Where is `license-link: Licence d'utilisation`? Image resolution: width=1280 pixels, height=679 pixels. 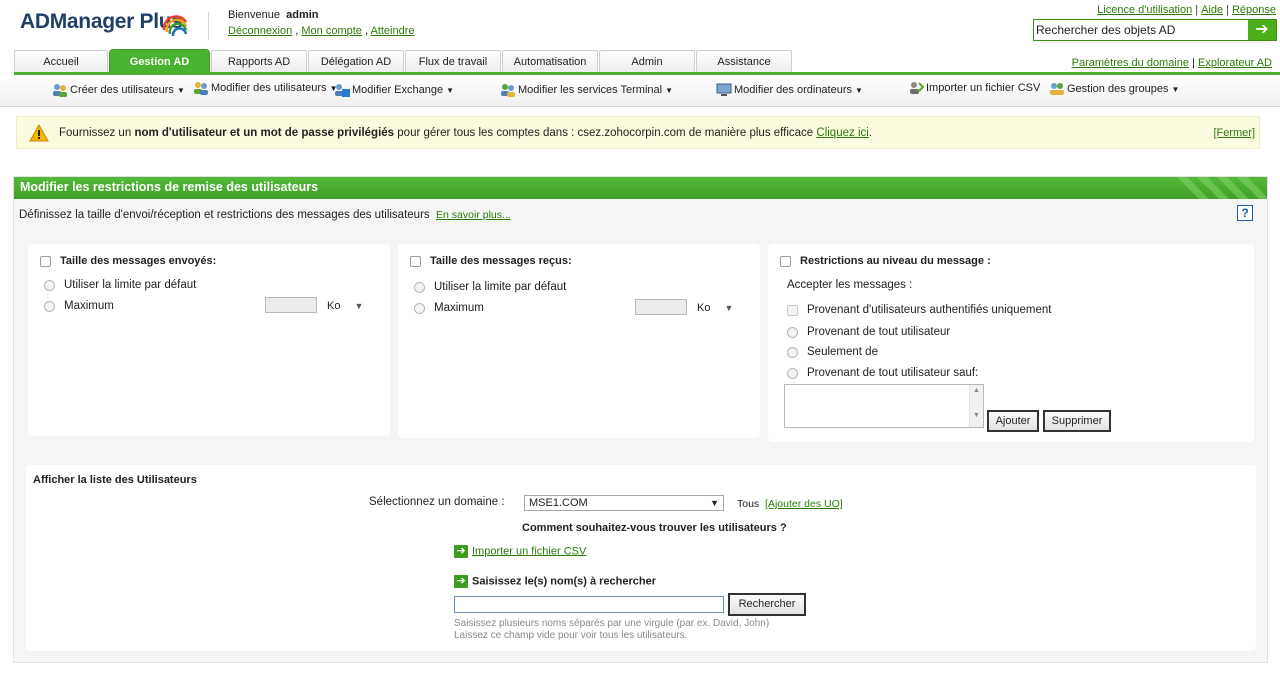
license-link: Licence d'utilisation is located at coordinates (1144, 10).